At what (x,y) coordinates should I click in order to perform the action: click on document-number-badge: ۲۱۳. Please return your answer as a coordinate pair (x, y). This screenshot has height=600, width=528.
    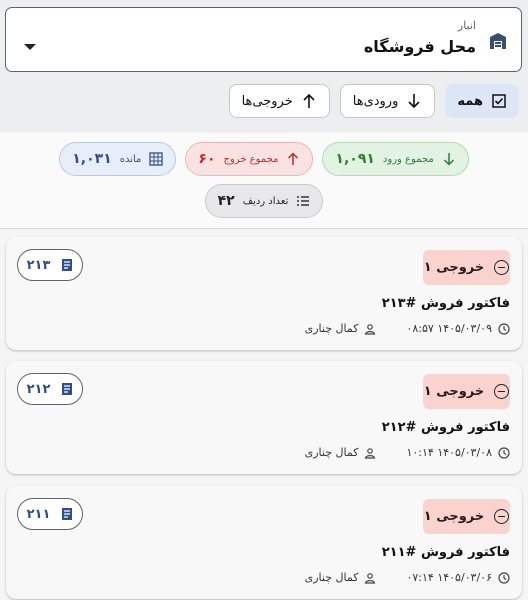
    Looking at the image, I should click on (50, 265).